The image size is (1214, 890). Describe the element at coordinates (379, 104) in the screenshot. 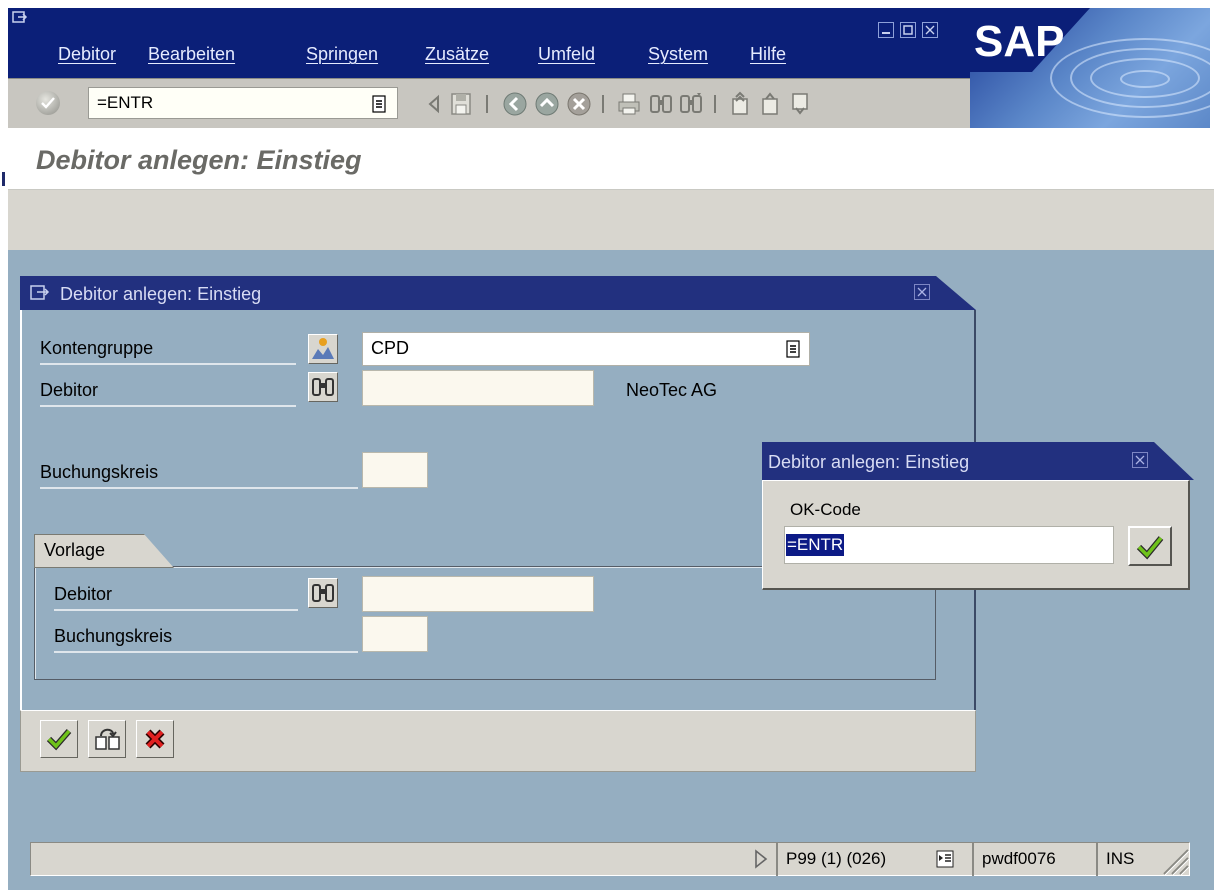

I see `history-dropdown-icon` at that location.